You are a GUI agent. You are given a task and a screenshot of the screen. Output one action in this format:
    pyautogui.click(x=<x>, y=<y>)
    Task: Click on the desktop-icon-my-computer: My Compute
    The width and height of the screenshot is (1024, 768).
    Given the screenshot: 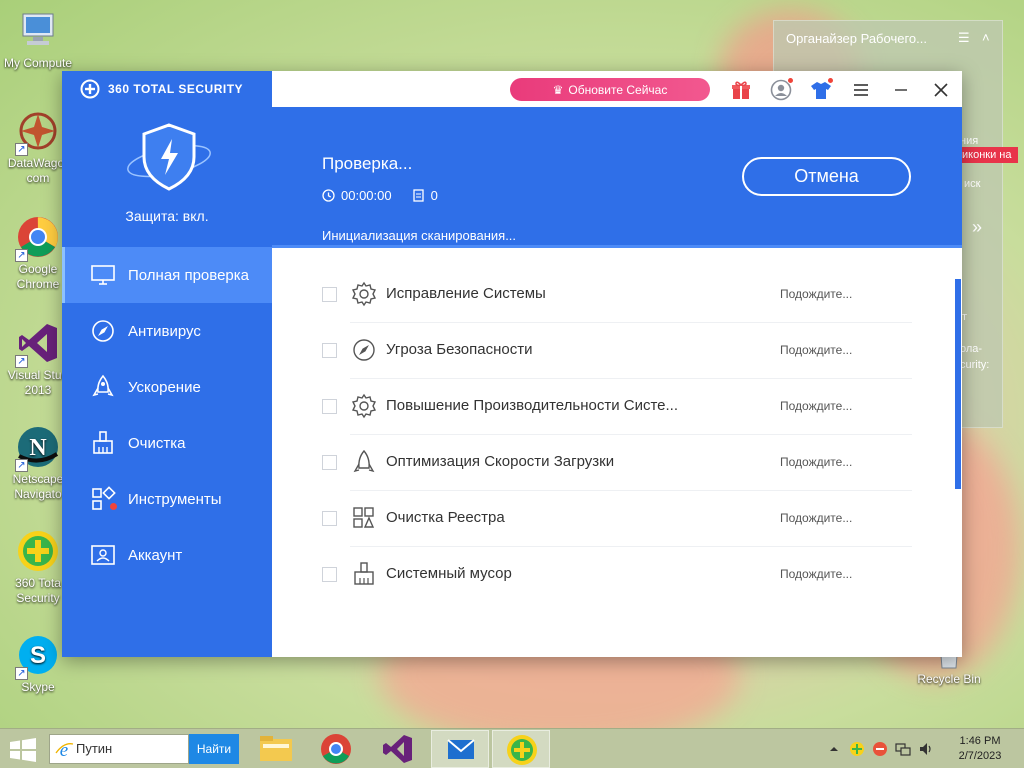 What is the action you would take?
    pyautogui.click(x=38, y=39)
    